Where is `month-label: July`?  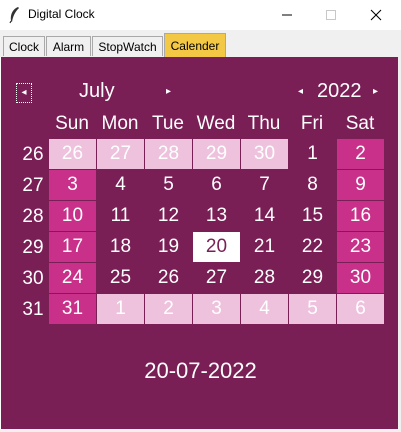 month-label: July is located at coordinates (97, 91).